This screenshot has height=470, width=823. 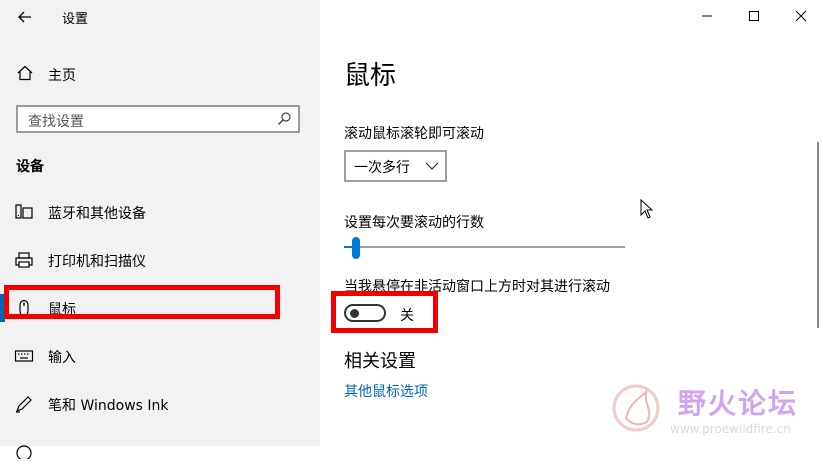 What do you see at coordinates (730, 429) in the screenshot?
I see `watermark-url: www.proewildfire.cn` at bounding box center [730, 429].